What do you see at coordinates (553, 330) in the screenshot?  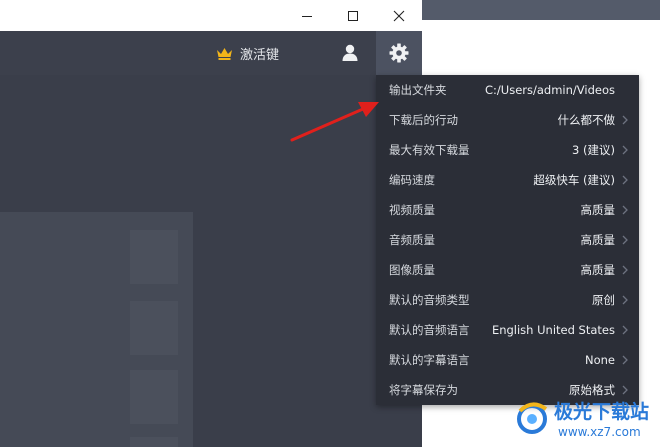 I see `settings-item-value: English United States` at bounding box center [553, 330].